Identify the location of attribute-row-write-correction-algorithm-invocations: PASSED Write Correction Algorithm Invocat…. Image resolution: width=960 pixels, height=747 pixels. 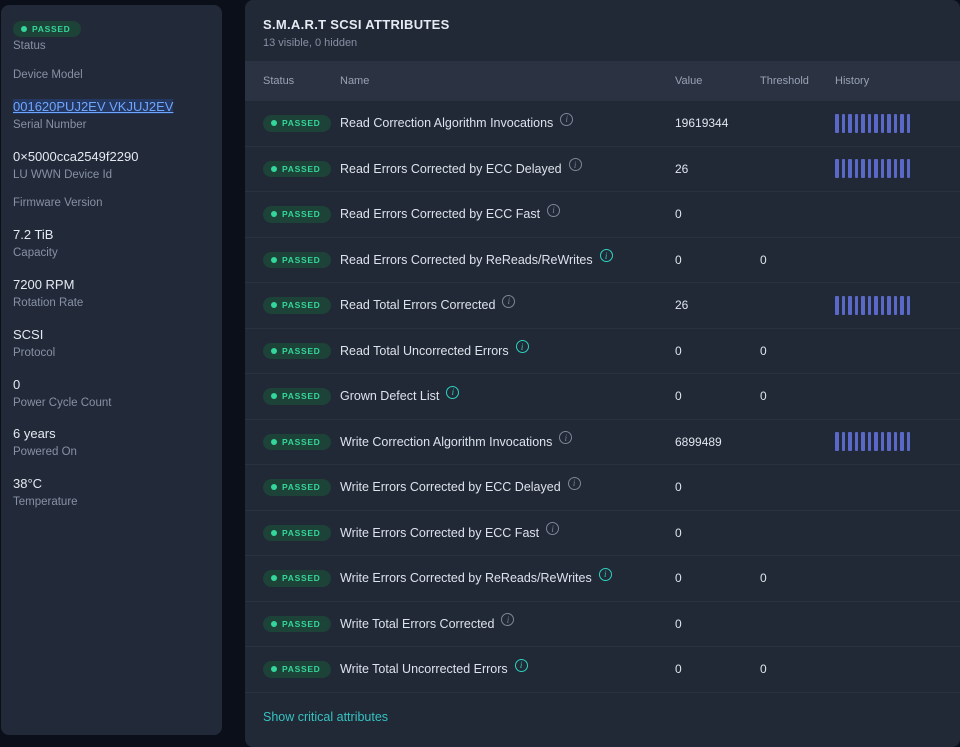
(602, 442).